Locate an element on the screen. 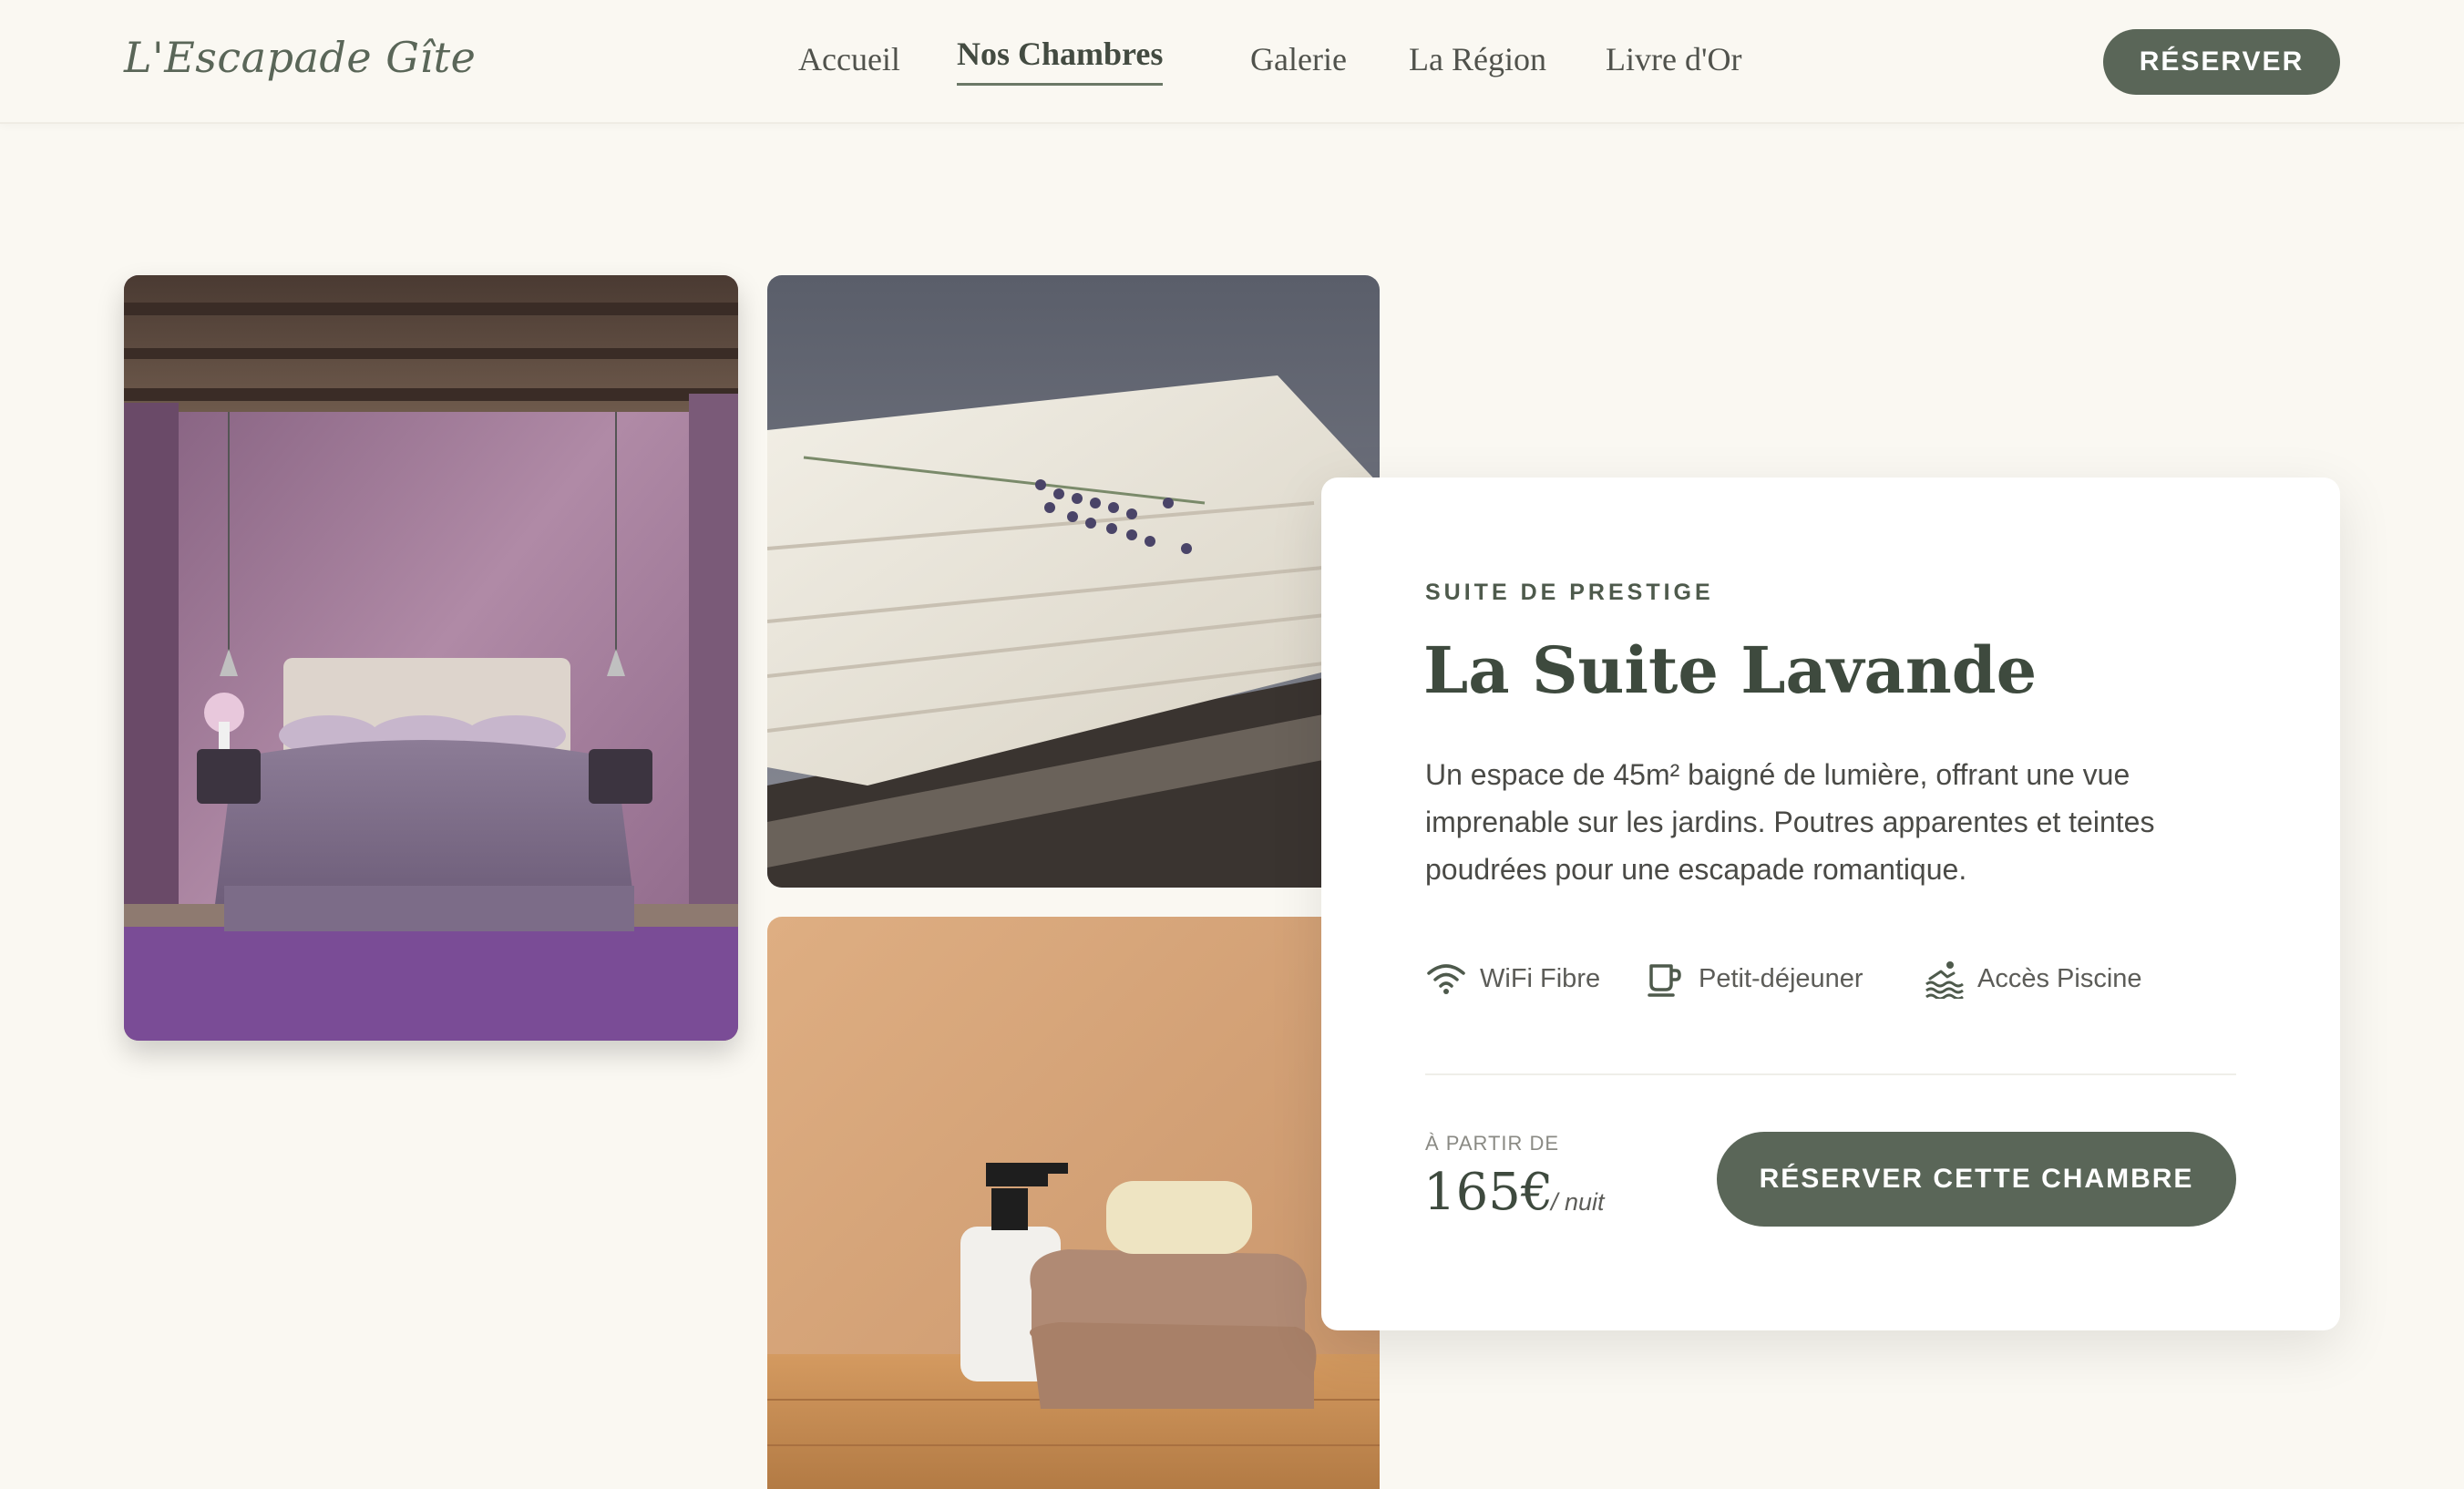 The height and width of the screenshot is (1489, 2464). price-unit: / nuit is located at coordinates (1578, 1202).